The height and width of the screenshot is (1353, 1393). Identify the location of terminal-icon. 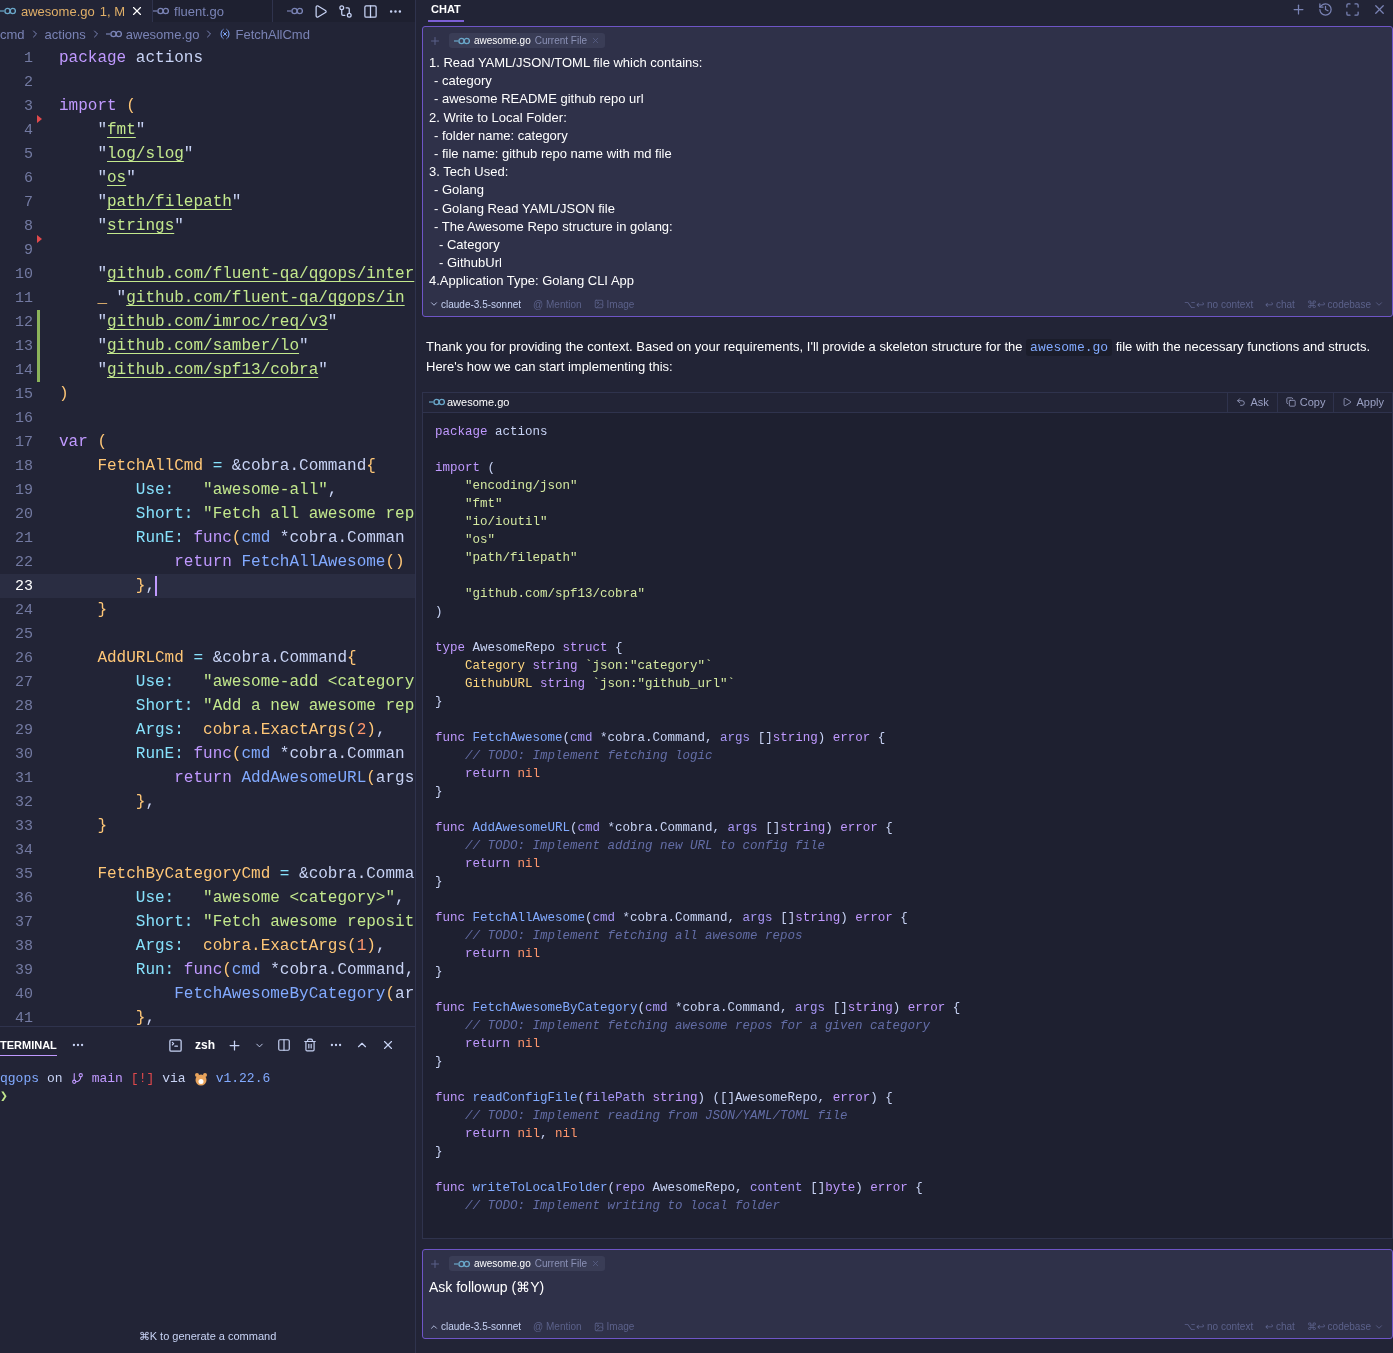
(175, 1045).